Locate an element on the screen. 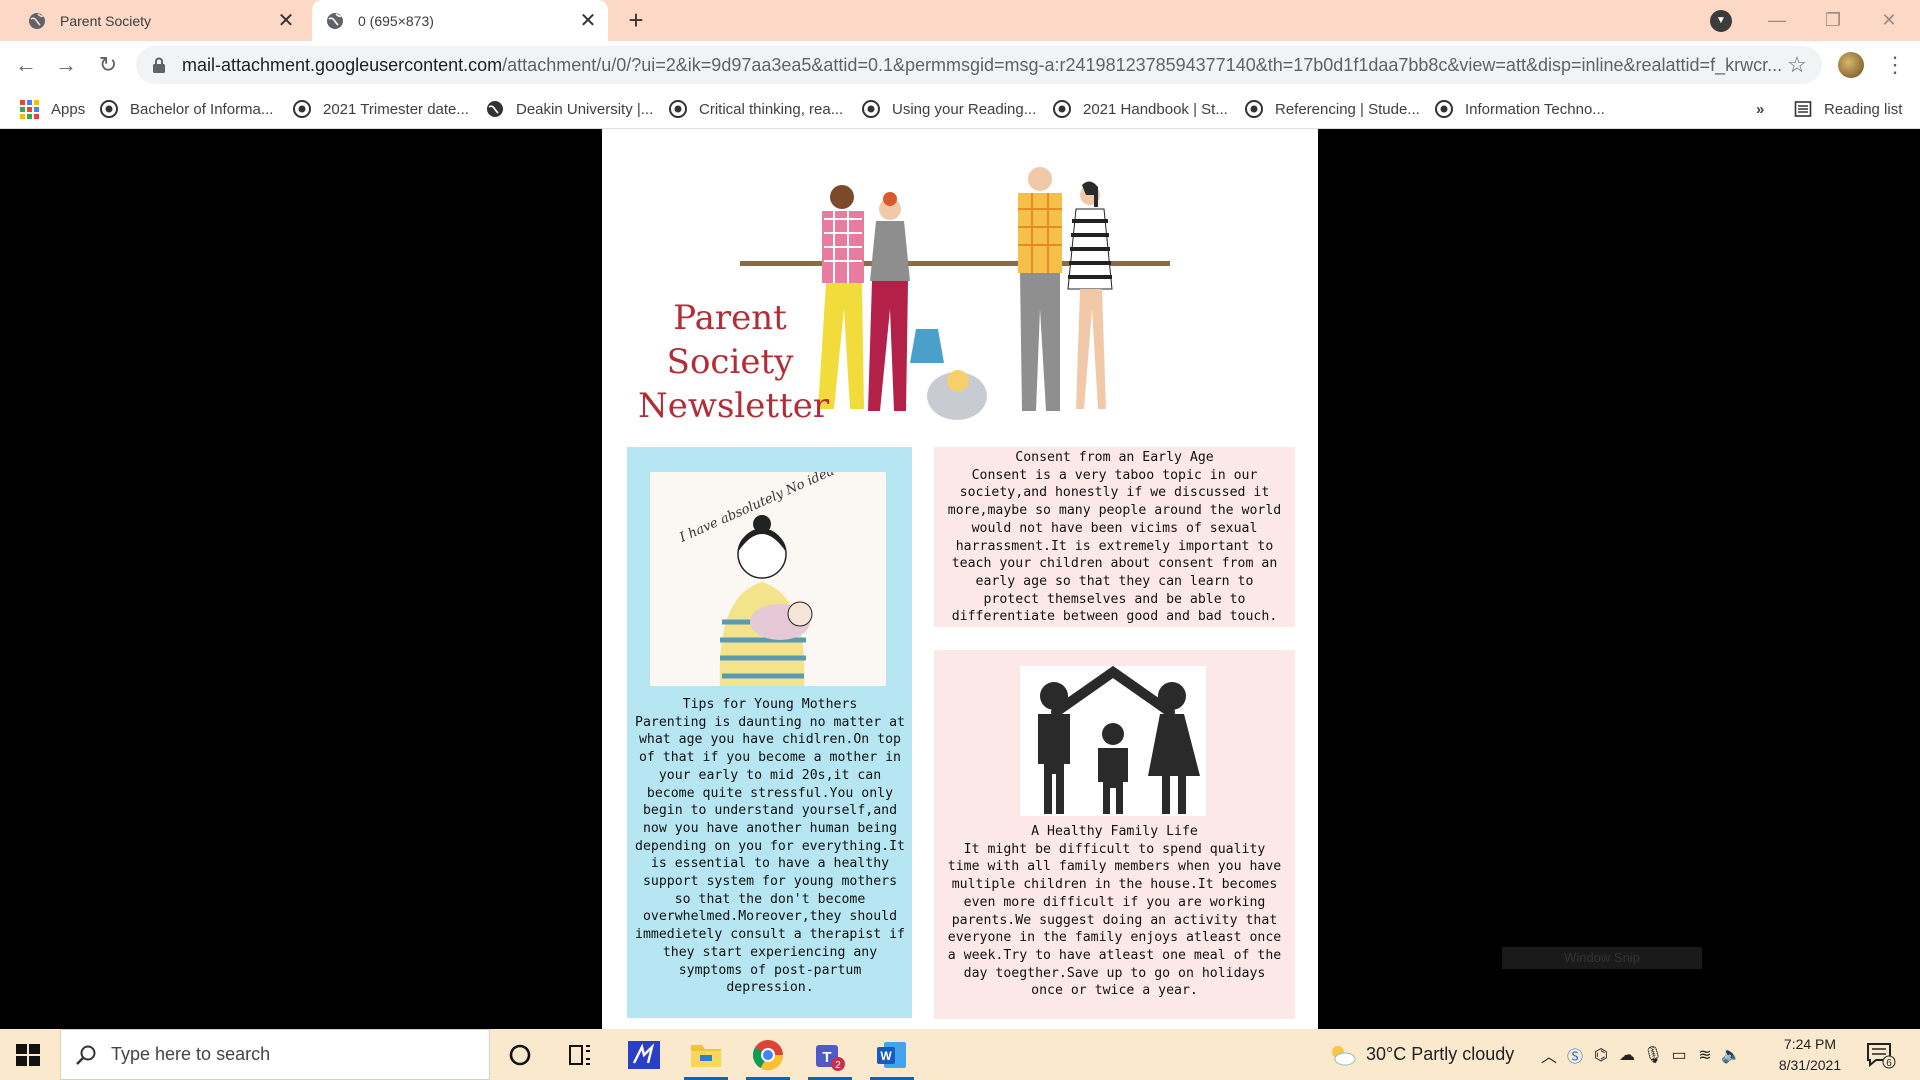  show-hidden-icons-icon: ︿ is located at coordinates (1549, 1055).